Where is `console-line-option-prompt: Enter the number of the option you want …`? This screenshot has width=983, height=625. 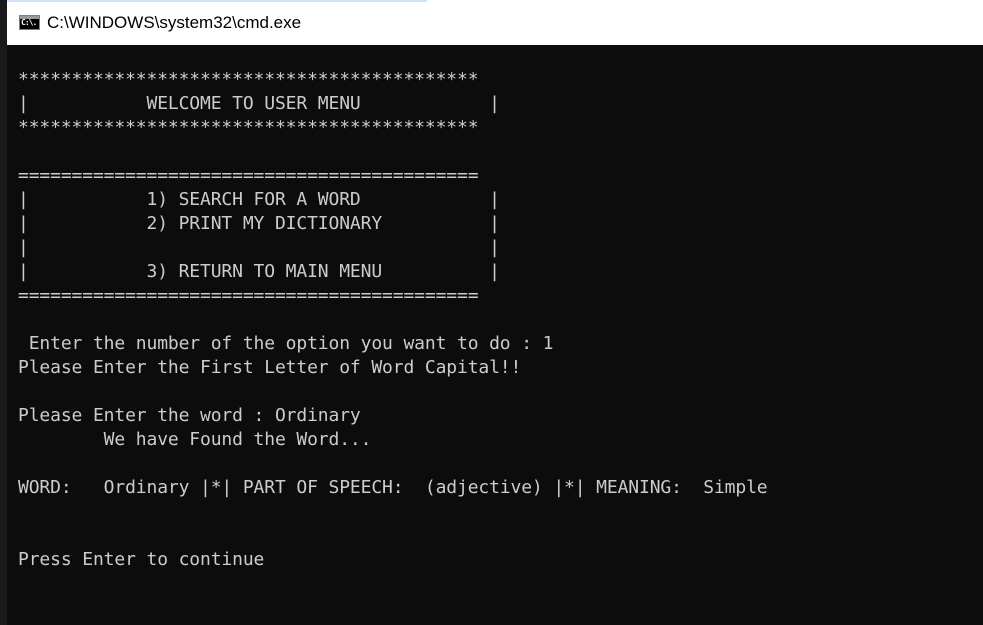
console-line-option-prompt: Enter the number of the option you want … is located at coordinates (286, 343).